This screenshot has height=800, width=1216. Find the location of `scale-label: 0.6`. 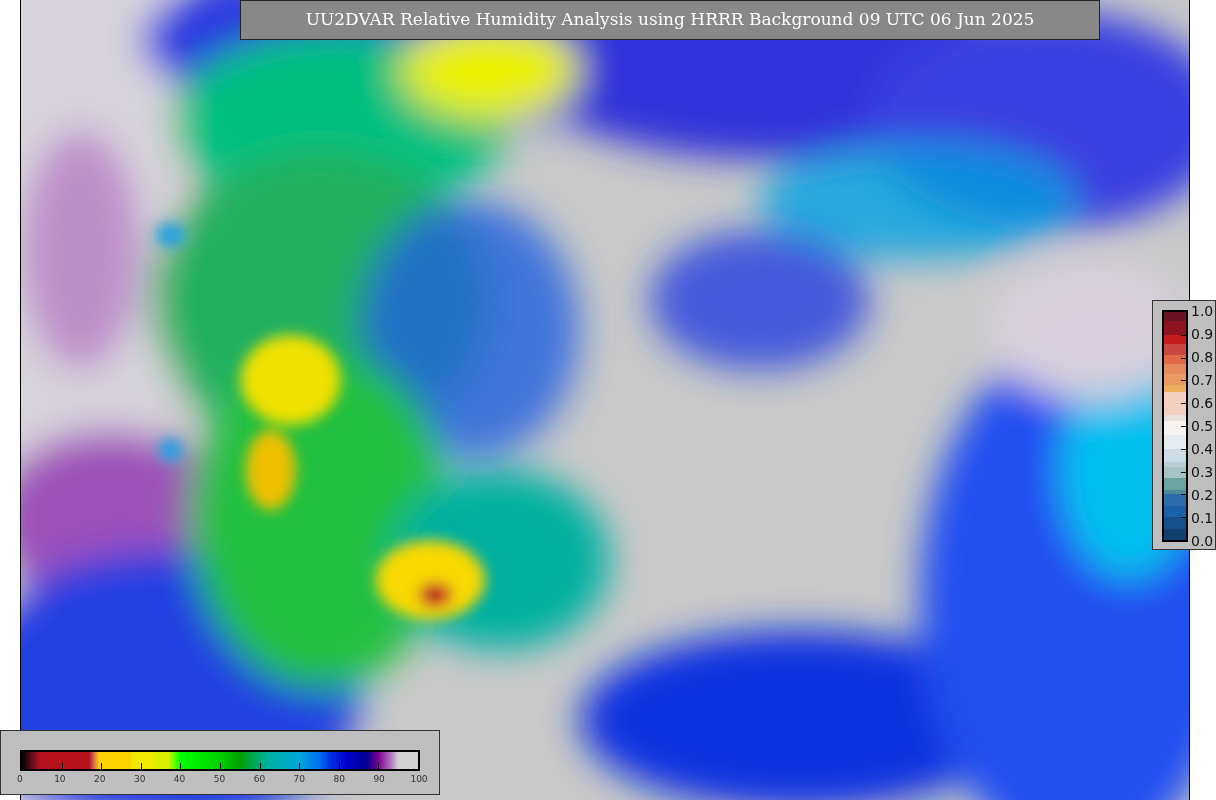

scale-label: 0.6 is located at coordinates (1202, 402).